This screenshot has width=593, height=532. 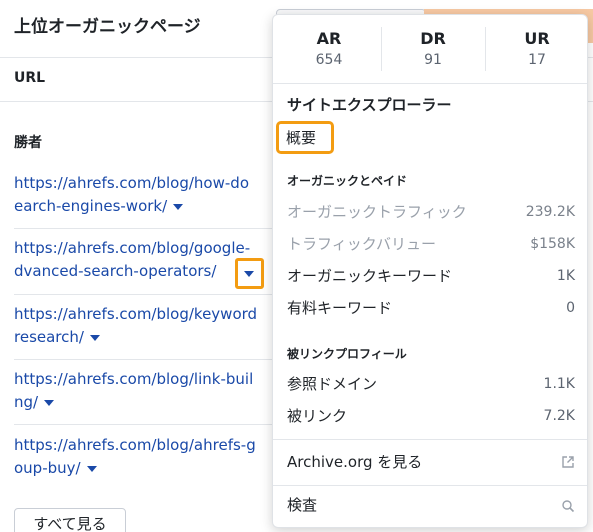 What do you see at coordinates (377, 212) in the screenshot?
I see `menu-item-label: オーガニックトラフィック` at bounding box center [377, 212].